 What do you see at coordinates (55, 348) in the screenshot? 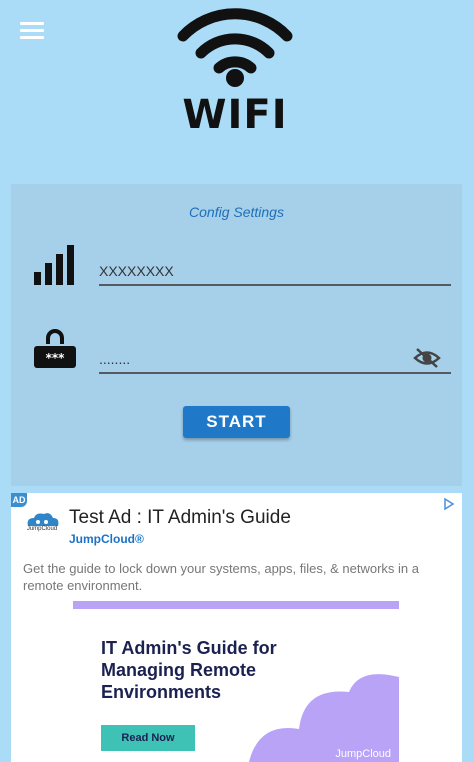
I see `password-lock-icon: ***` at bounding box center [55, 348].